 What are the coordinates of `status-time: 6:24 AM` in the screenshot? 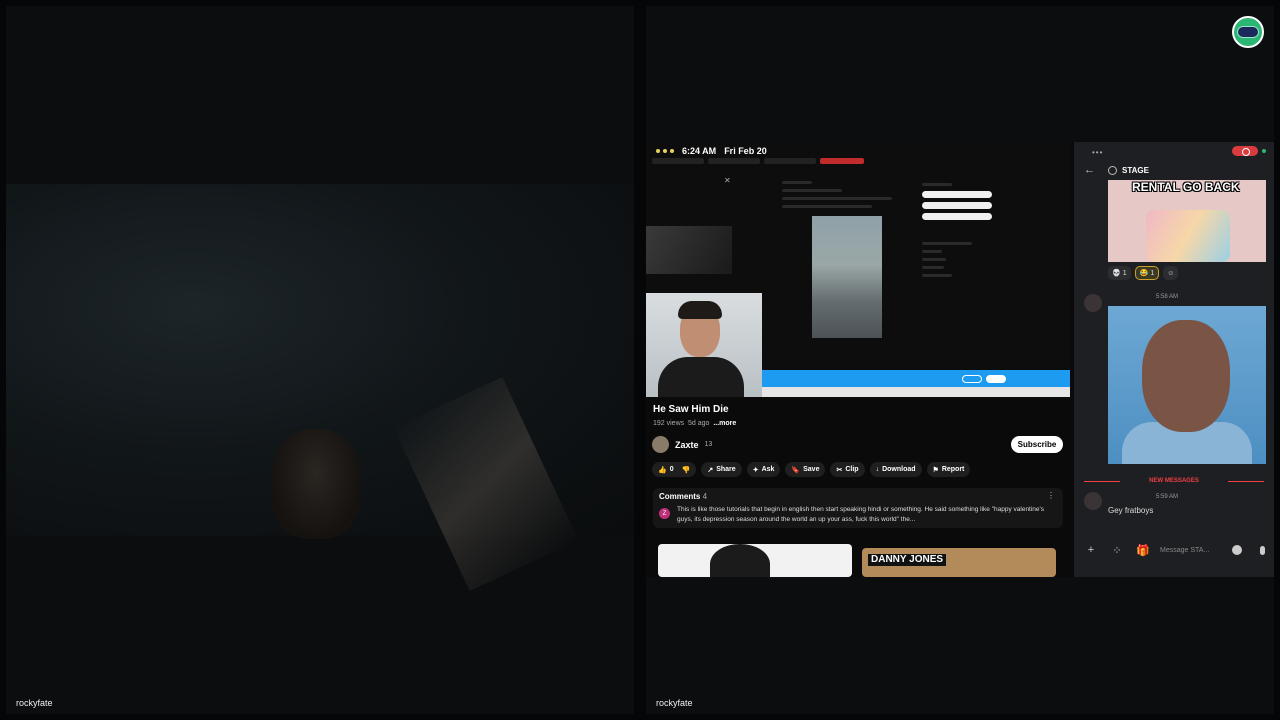 It's located at (699, 151).